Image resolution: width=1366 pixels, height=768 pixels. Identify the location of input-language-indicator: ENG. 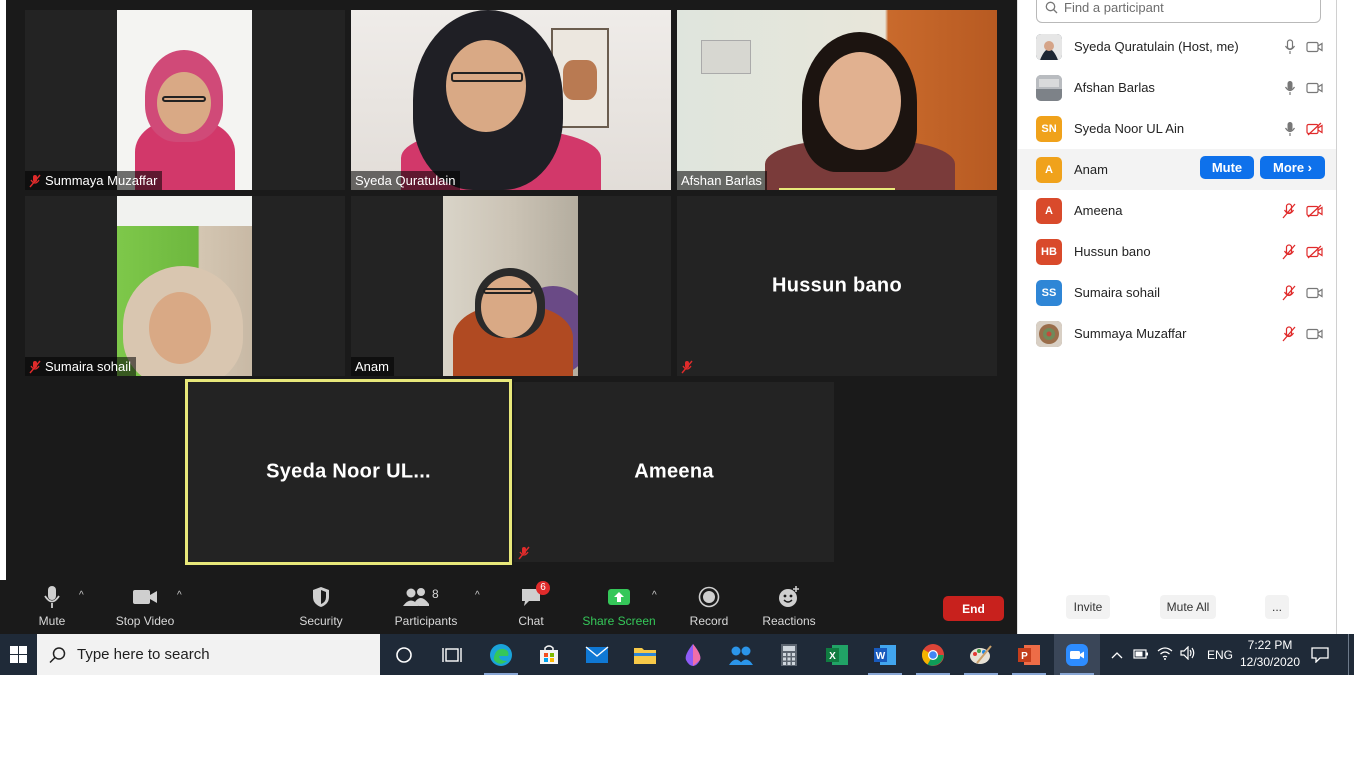
(1220, 655).